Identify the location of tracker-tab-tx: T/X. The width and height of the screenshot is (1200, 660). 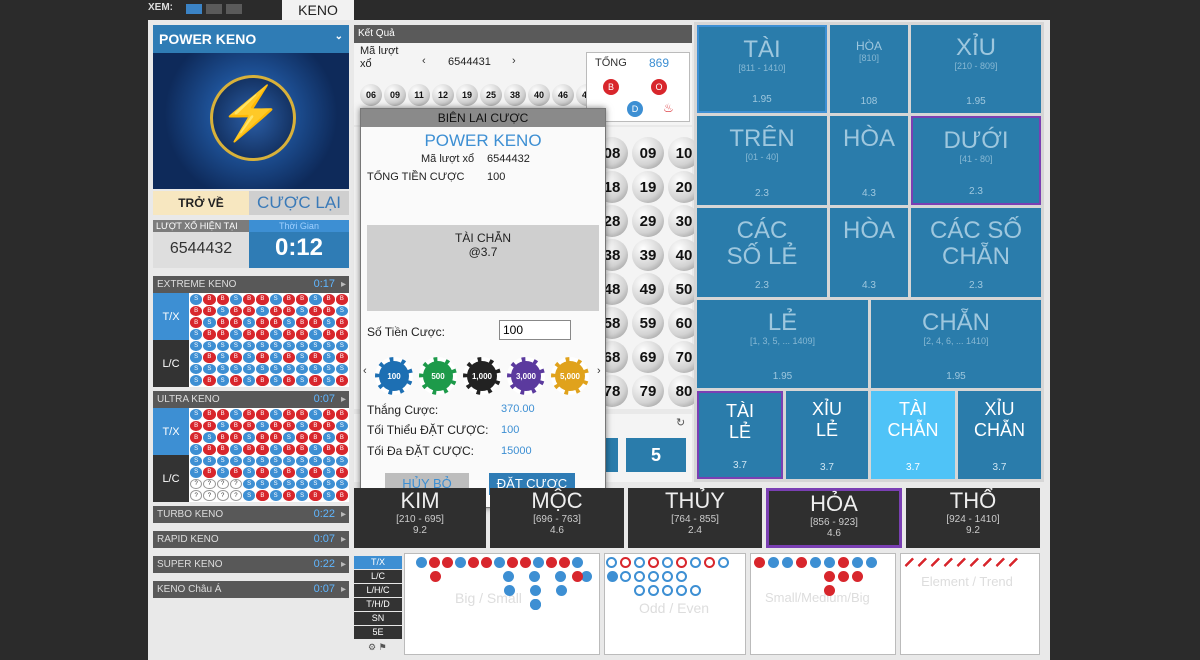
(378, 562).